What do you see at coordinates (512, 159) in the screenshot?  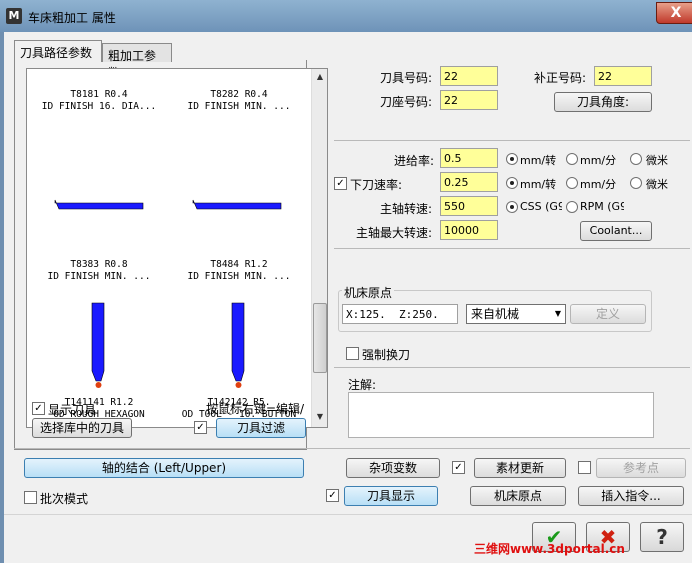 I see `feed-unit-mm-rev-radio` at bounding box center [512, 159].